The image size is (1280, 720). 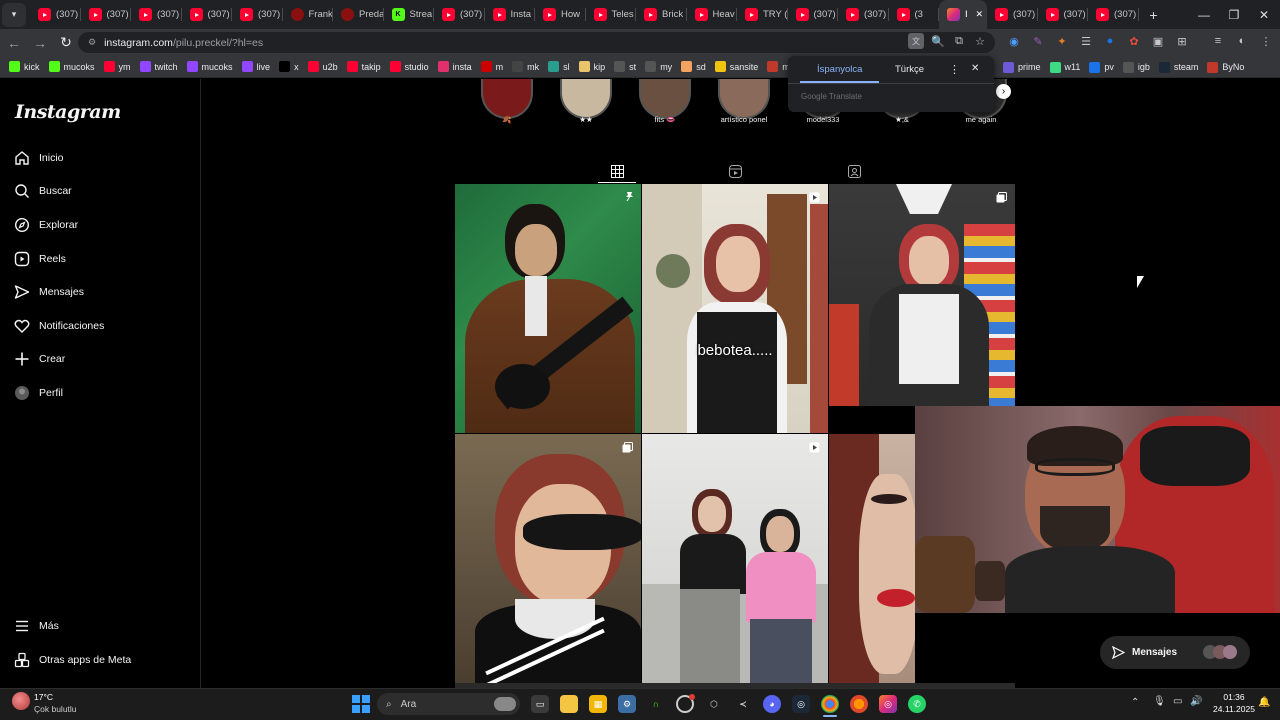 I want to click on site-info-icon: ⚙, so click(x=92, y=42).